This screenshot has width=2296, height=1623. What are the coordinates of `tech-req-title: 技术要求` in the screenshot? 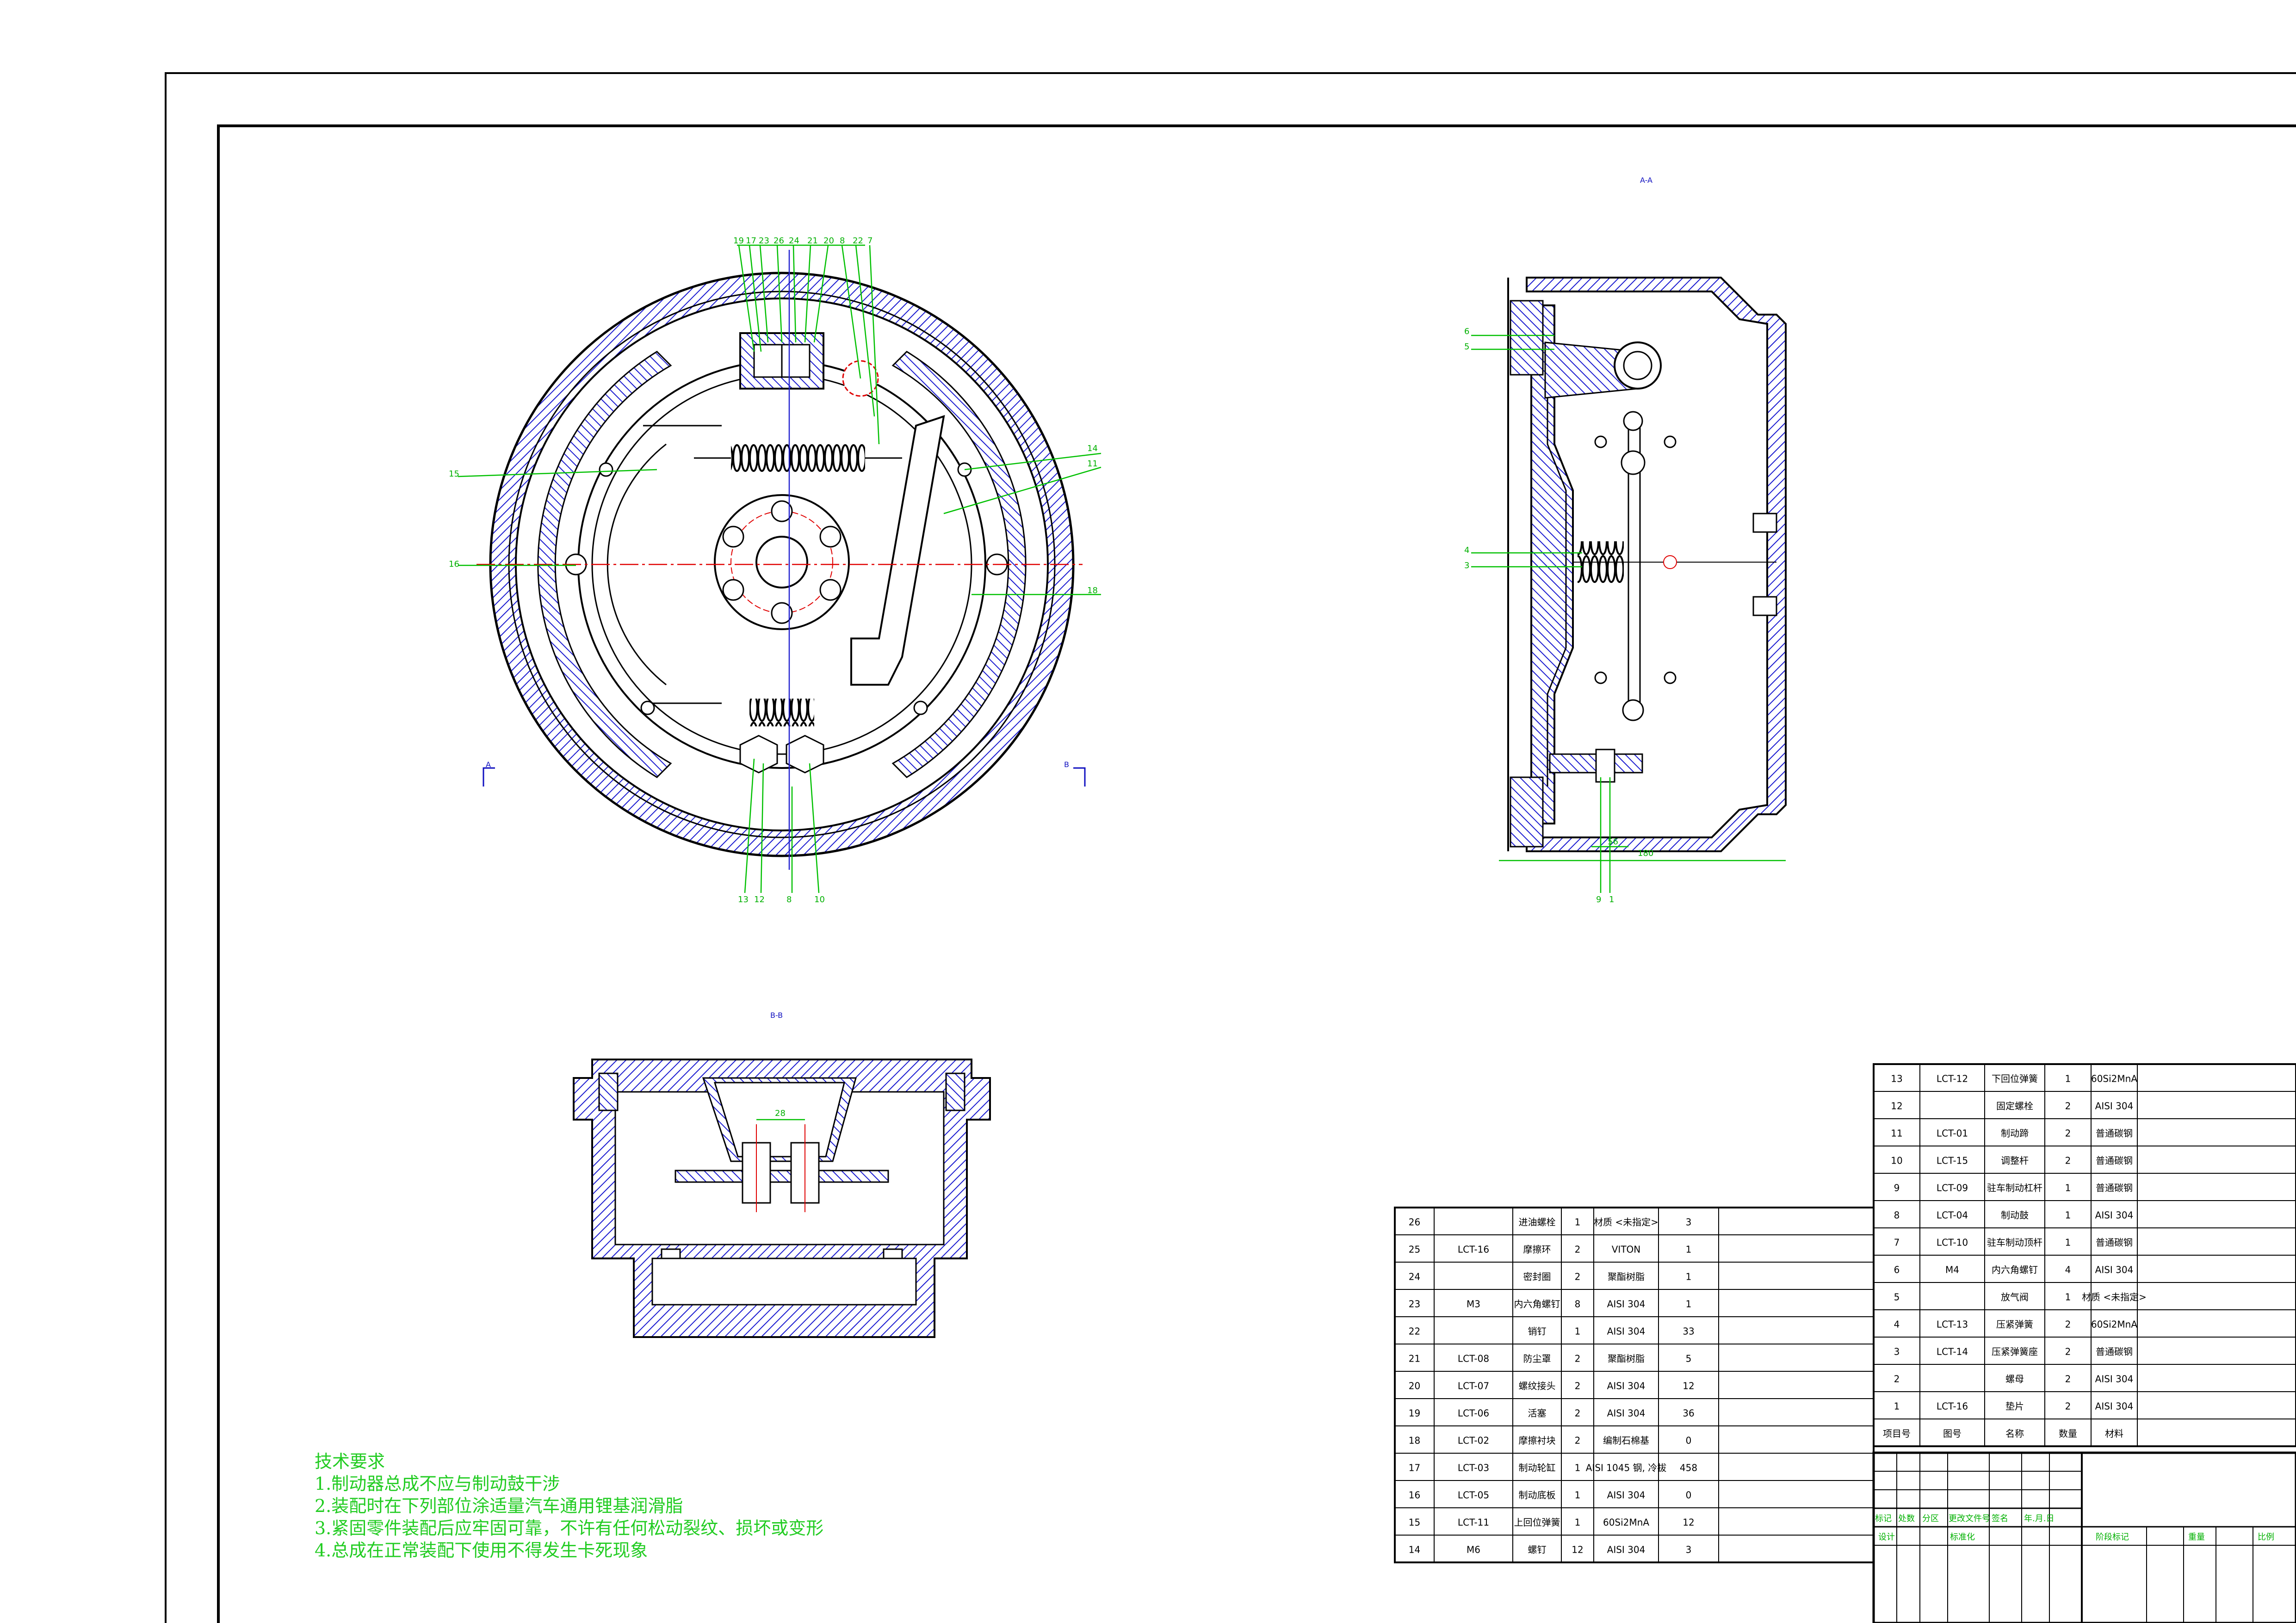 It's located at (350, 1461).